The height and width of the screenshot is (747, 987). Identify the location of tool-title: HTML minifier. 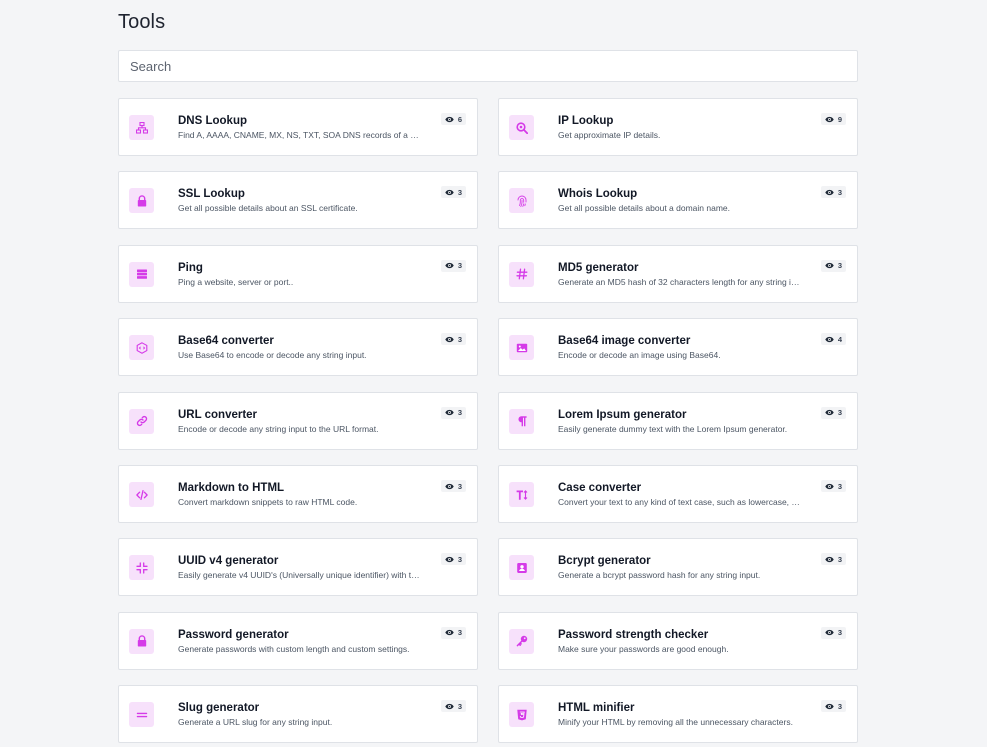
(596, 708).